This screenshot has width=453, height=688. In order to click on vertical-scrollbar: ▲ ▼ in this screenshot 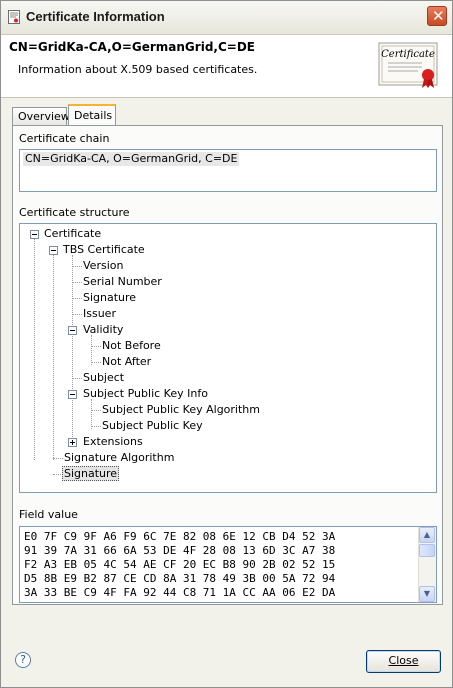, I will do `click(427, 564)`.